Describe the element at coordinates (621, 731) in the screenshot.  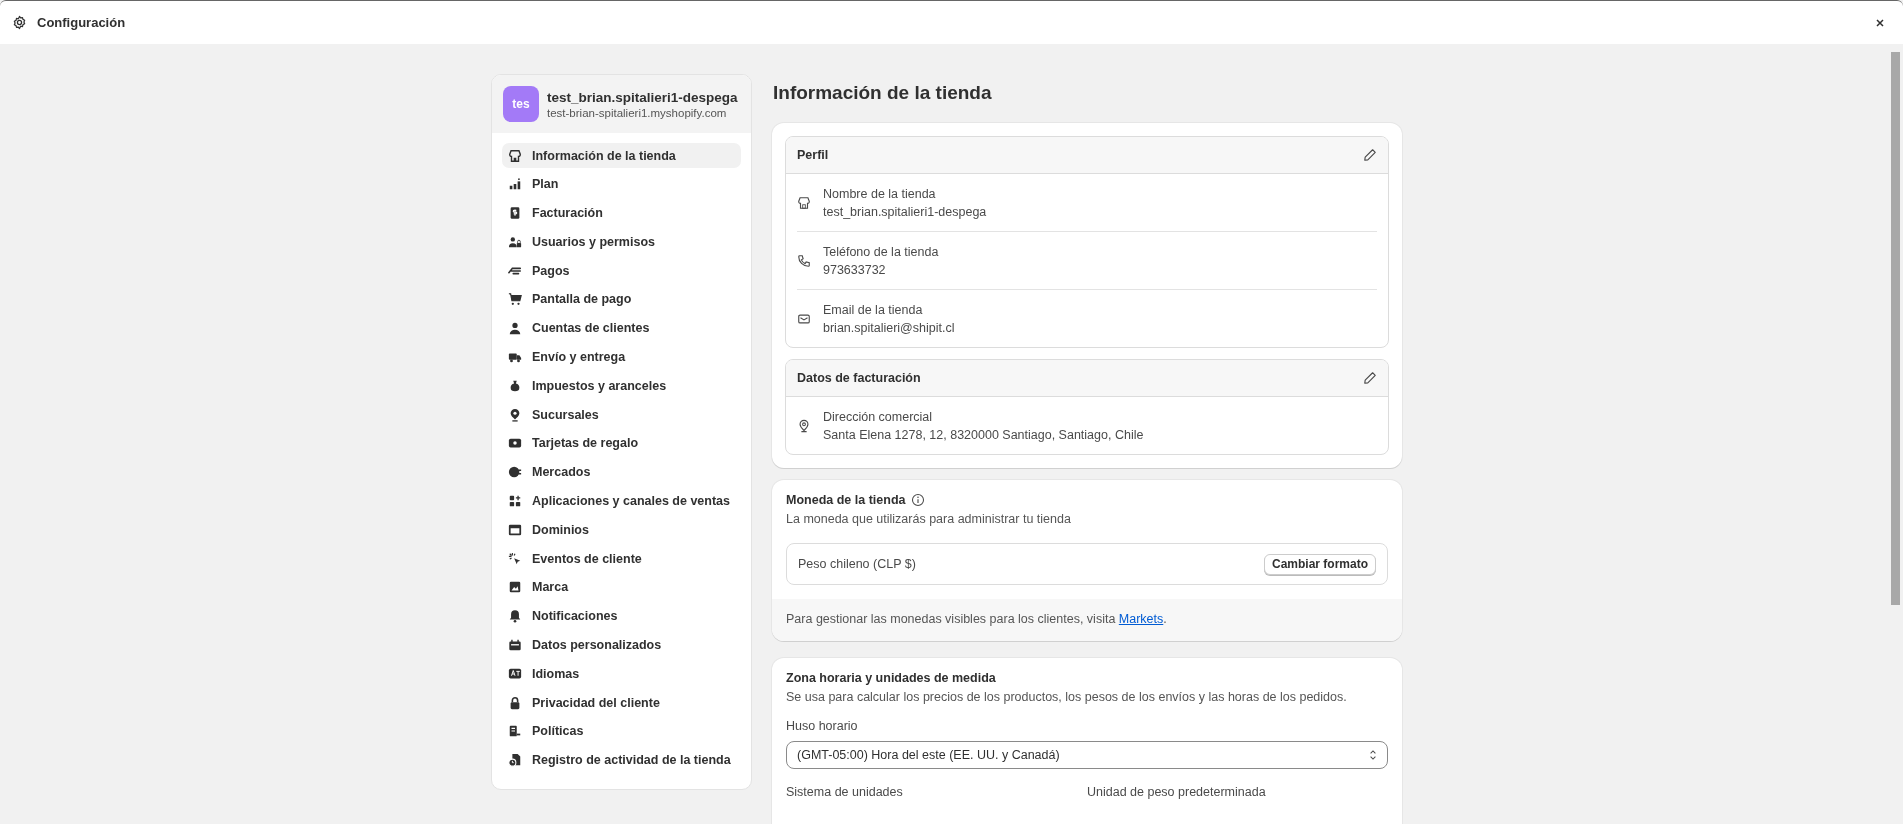
I see `sidebar-item: Políticas` at that location.